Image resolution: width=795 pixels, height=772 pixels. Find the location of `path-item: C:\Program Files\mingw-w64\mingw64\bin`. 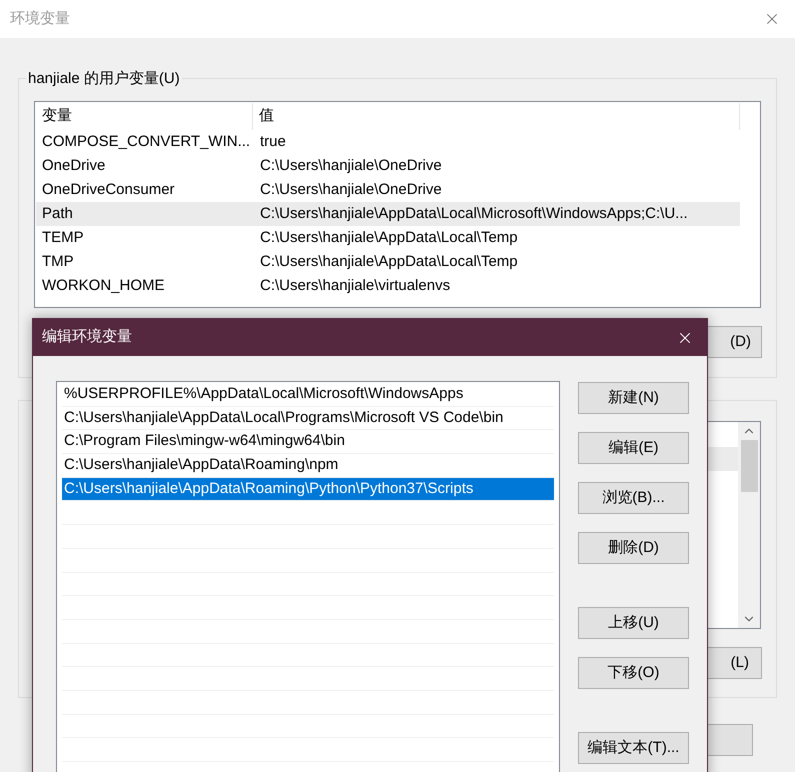

path-item: C:\Program Files\mingw-w64\mingw64\bin is located at coordinates (308, 442).